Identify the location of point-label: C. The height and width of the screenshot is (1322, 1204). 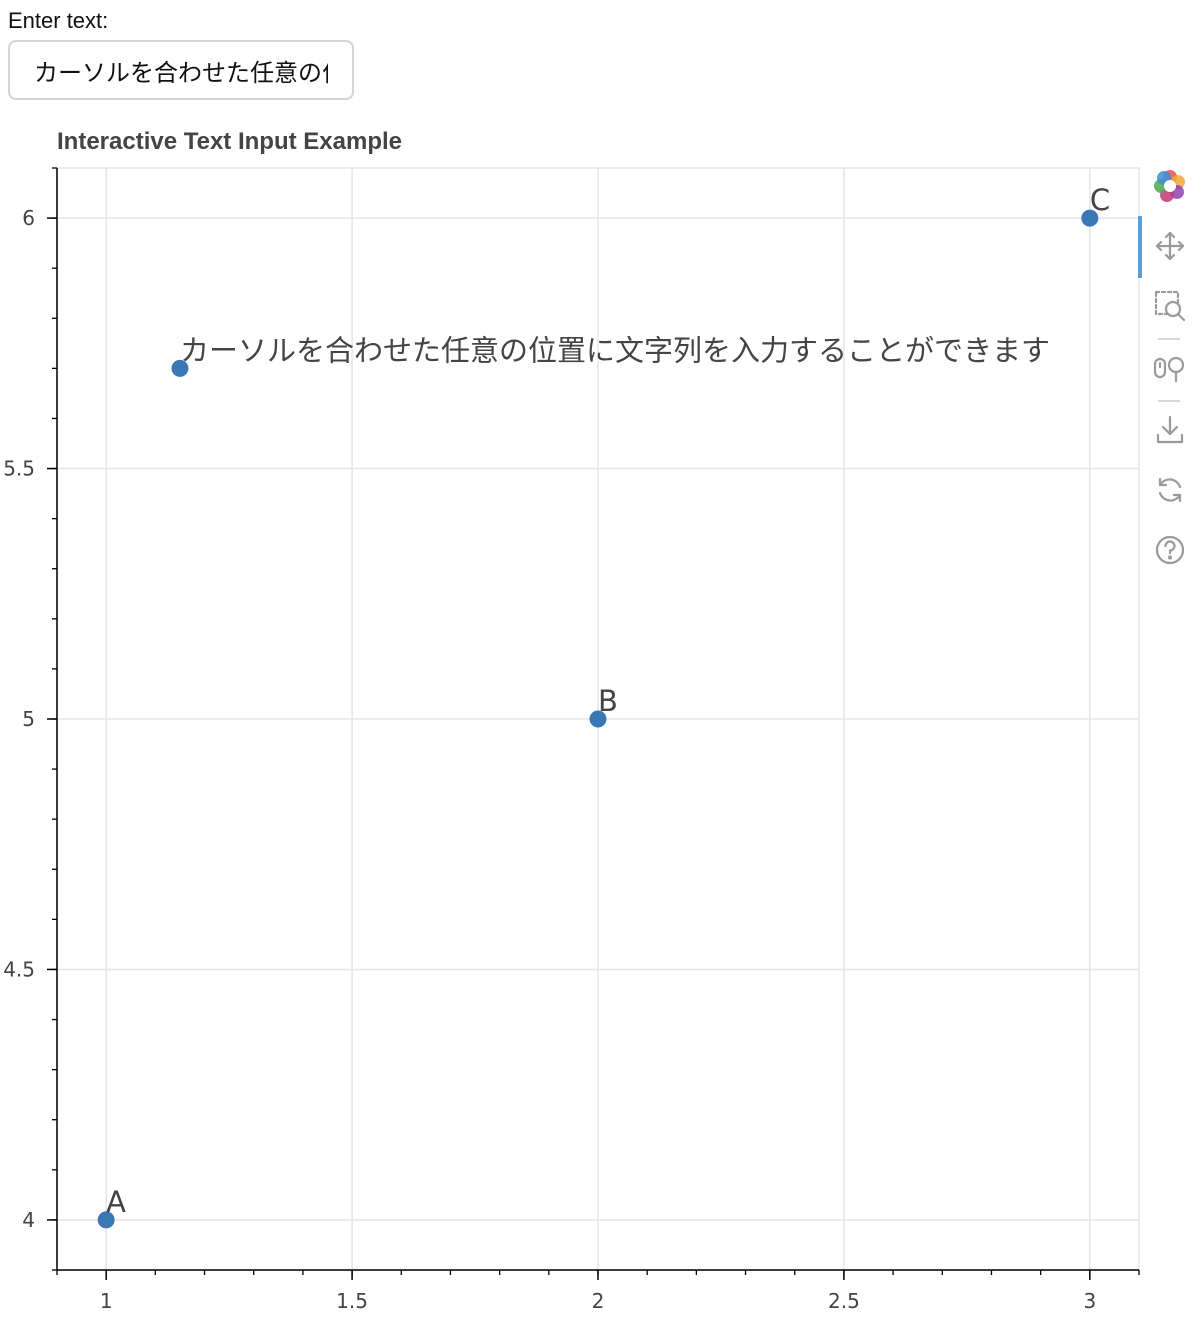
(1100, 200).